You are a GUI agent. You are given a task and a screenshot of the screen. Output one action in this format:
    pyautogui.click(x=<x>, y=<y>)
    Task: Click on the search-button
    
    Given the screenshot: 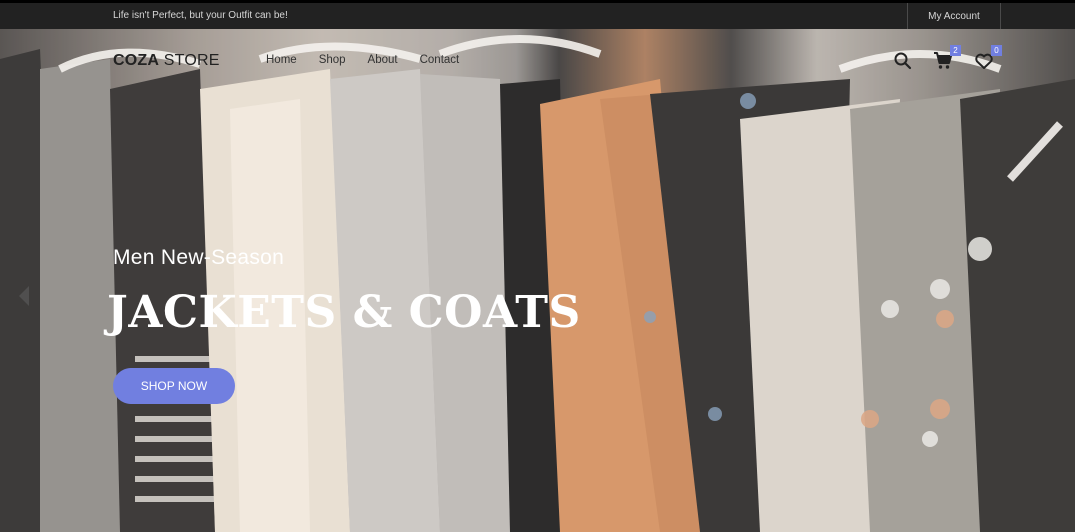 What is the action you would take?
    pyautogui.click(x=903, y=61)
    